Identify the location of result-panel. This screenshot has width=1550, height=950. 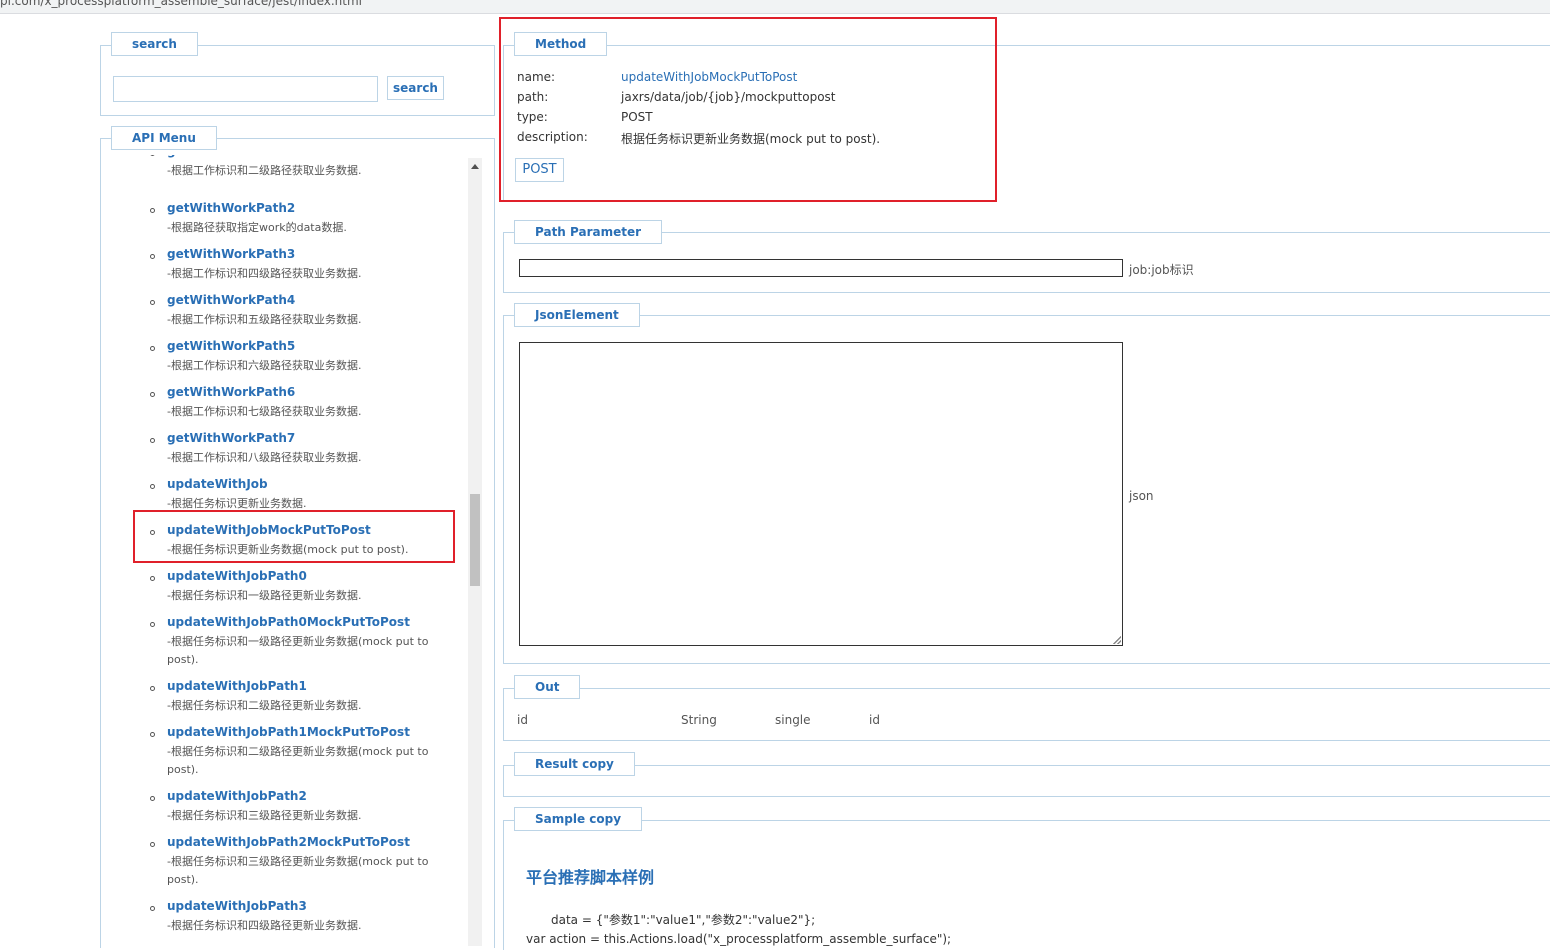
(1026, 781).